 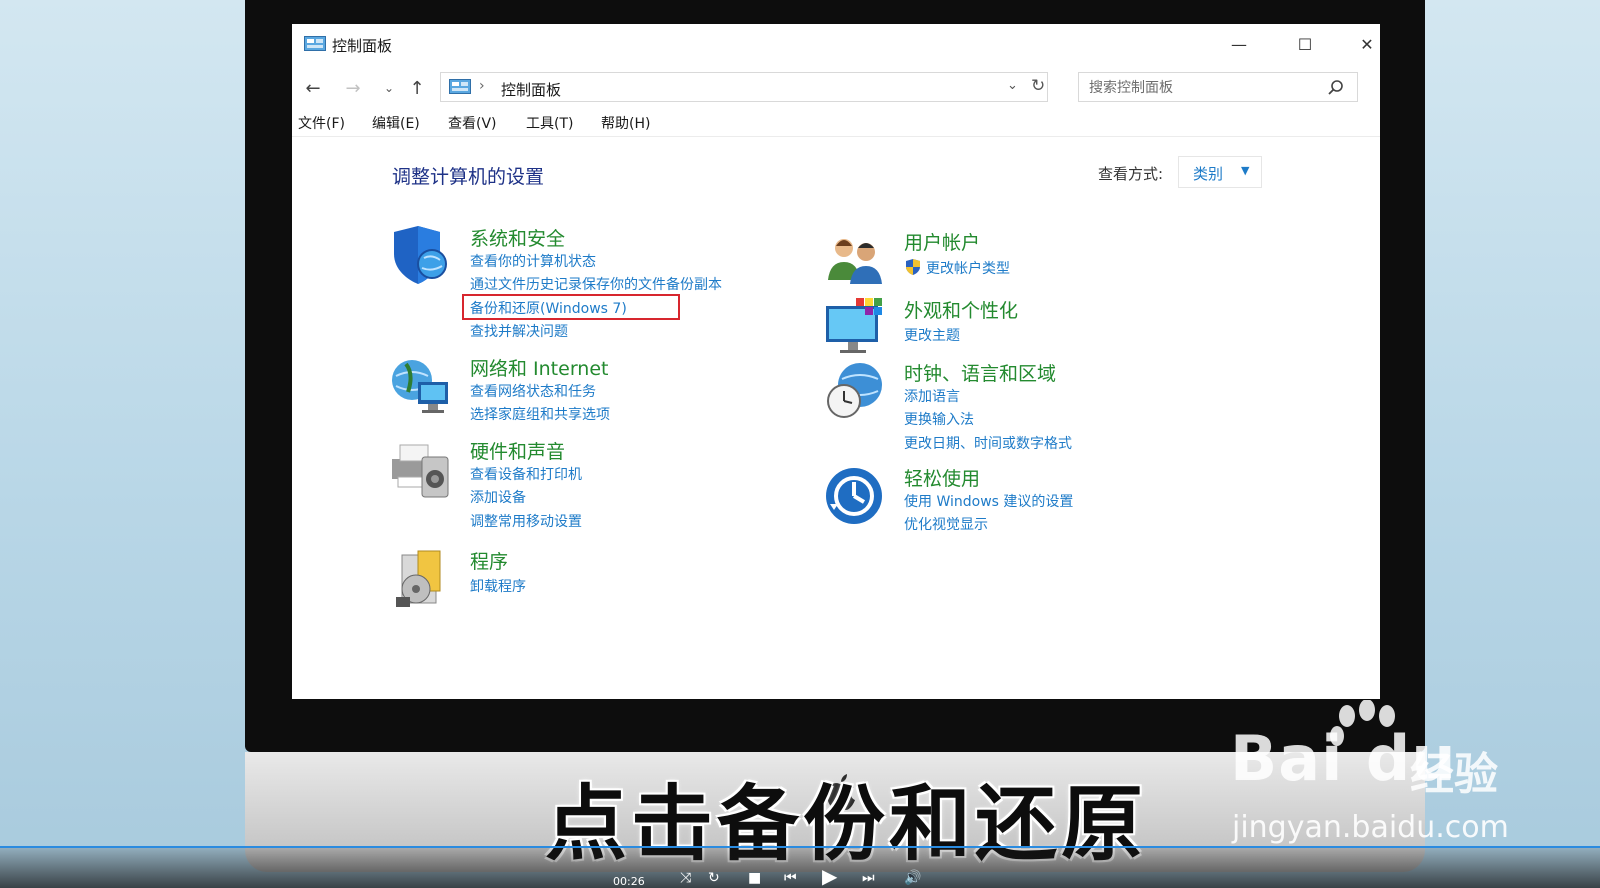 I want to click on category-title: 硬件和声音, so click(x=517, y=450).